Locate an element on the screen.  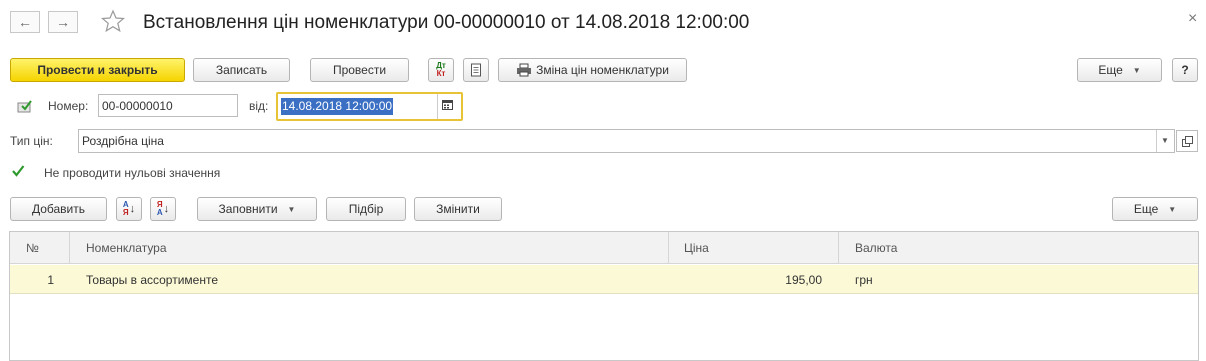
date-field: 14.08.2018 12:00:00 is located at coordinates (369, 106).